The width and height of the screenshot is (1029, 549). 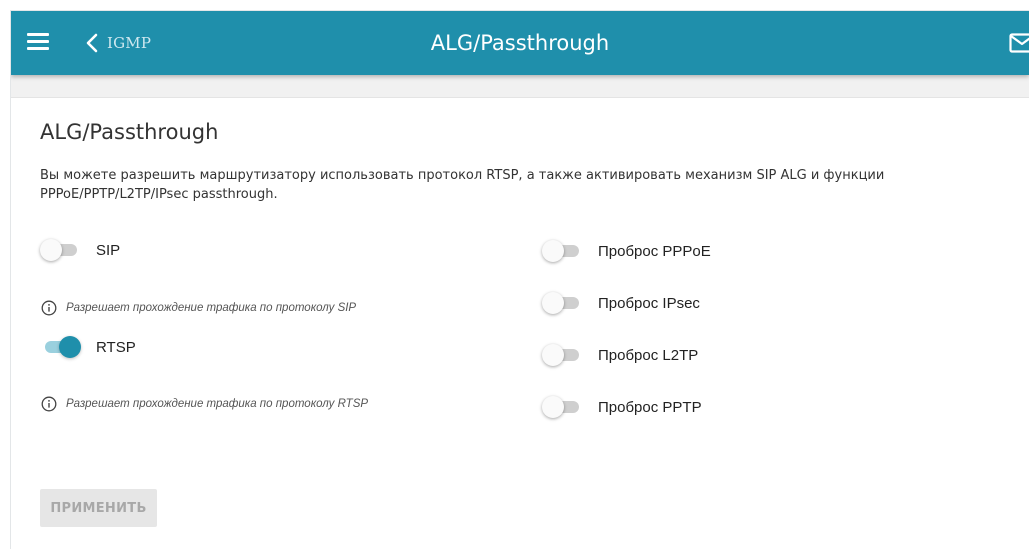 I want to click on back-link-label: IGMP, so click(x=129, y=43).